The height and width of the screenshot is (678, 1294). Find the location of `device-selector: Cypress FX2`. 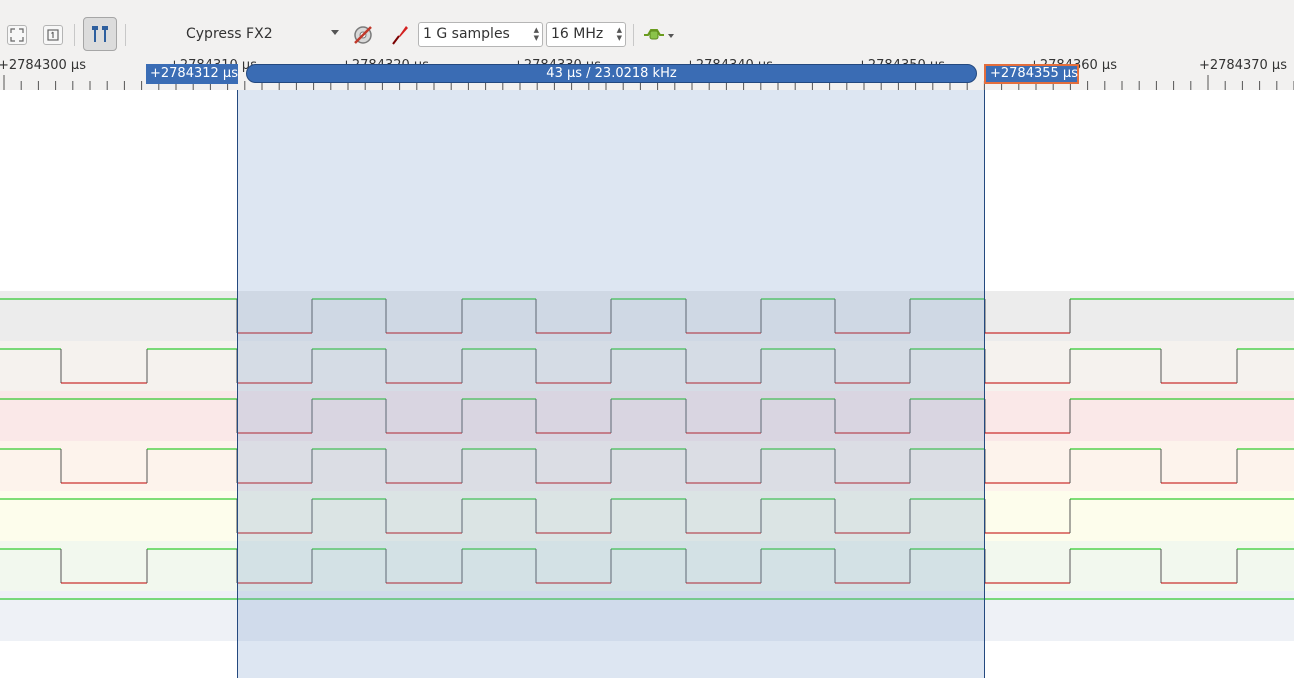

device-selector: Cypress FX2 is located at coordinates (229, 34).